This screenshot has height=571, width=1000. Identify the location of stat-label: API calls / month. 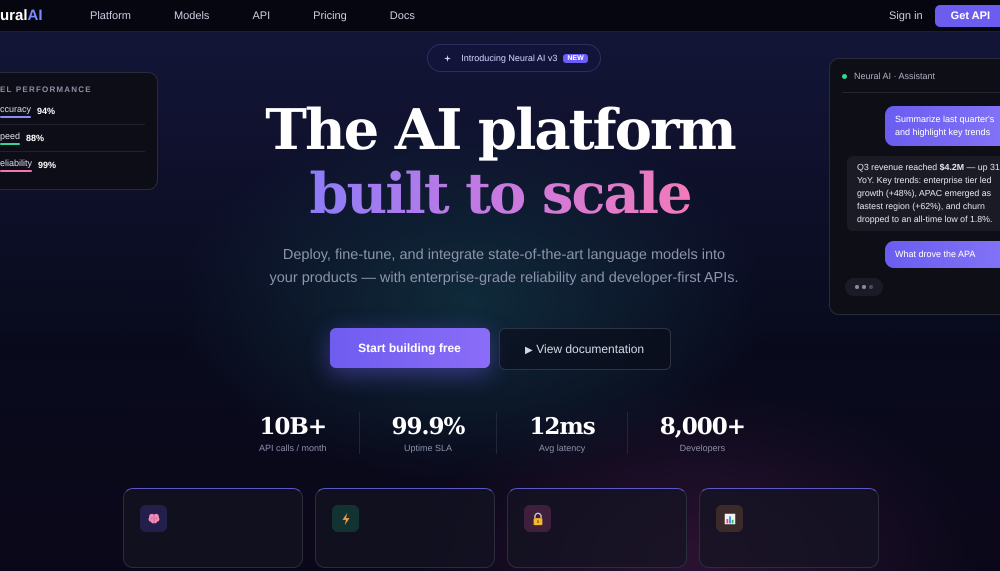
(293, 448).